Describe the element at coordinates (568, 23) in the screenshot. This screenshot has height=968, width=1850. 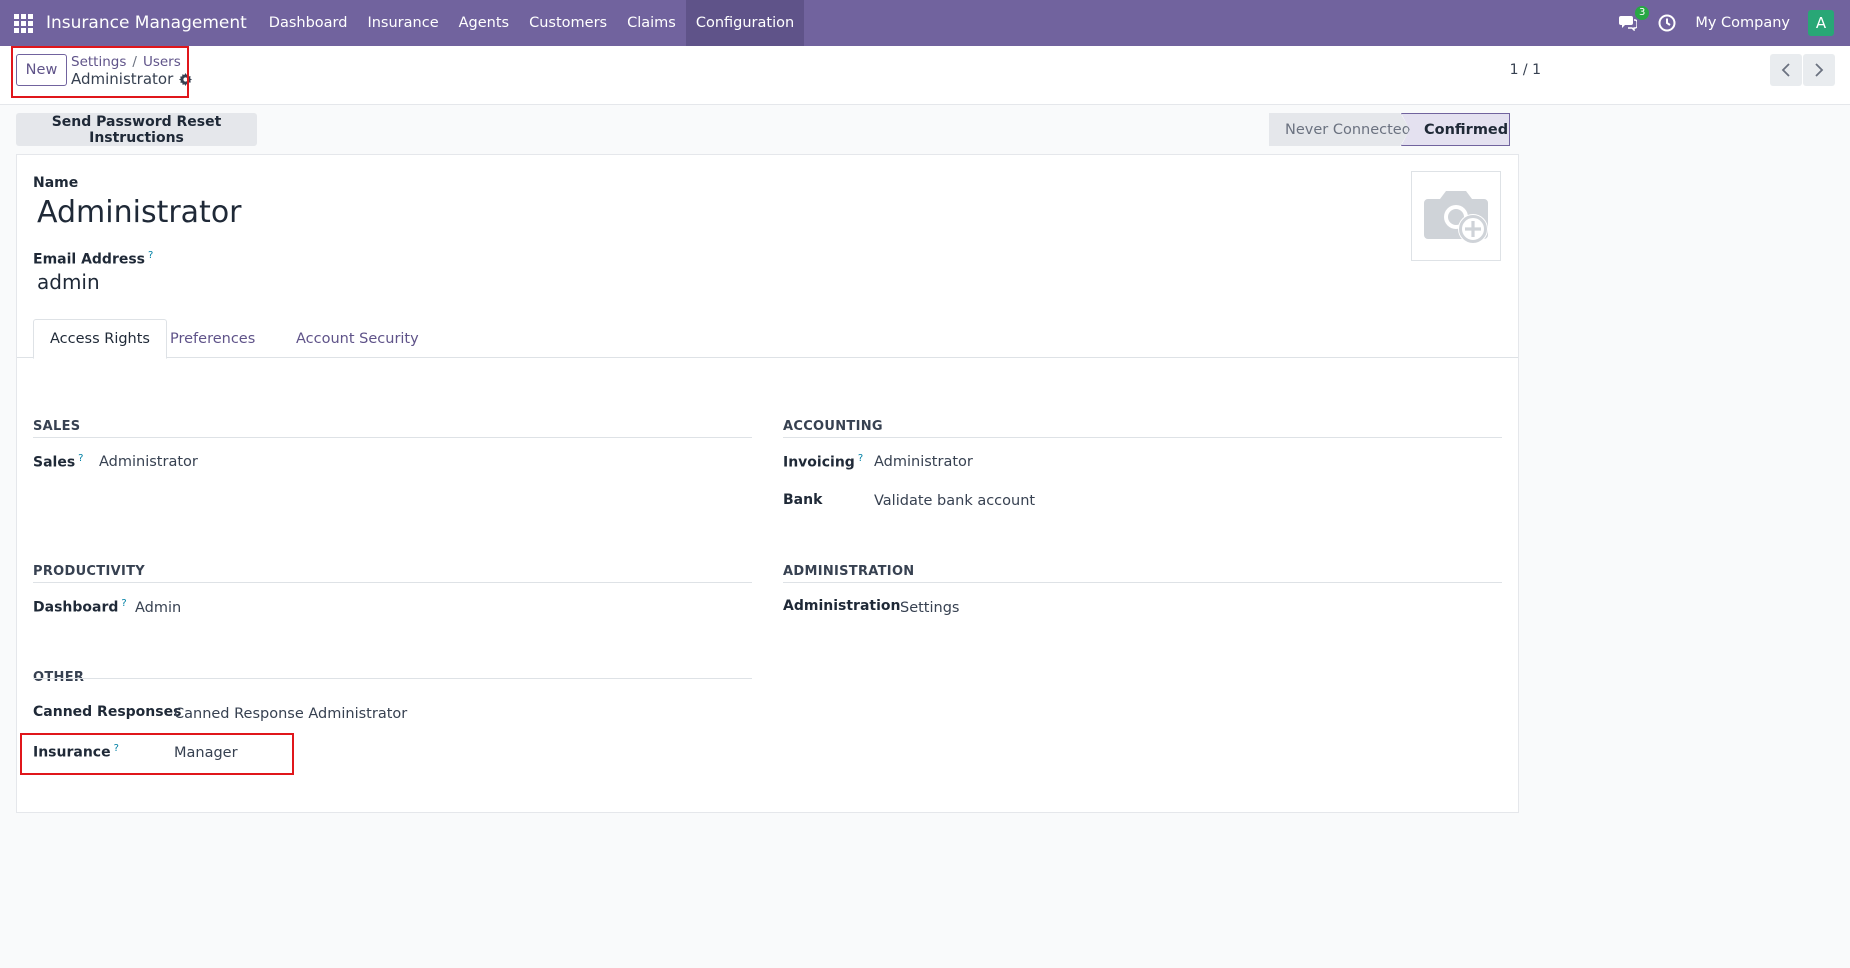
I see `menu-customers: Customers` at that location.